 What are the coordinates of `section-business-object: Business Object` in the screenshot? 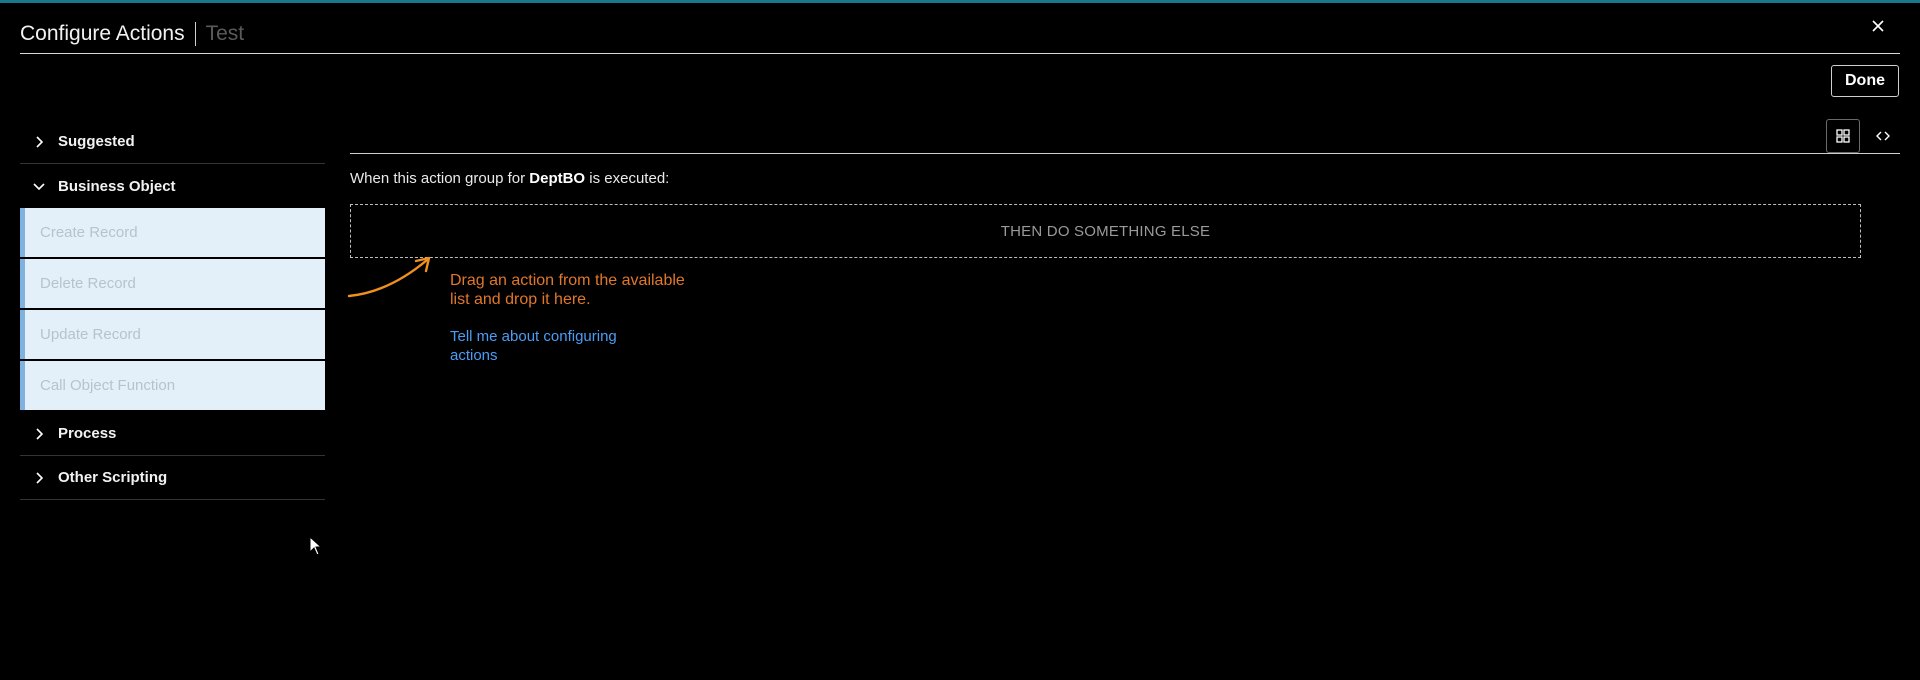 It's located at (172, 186).